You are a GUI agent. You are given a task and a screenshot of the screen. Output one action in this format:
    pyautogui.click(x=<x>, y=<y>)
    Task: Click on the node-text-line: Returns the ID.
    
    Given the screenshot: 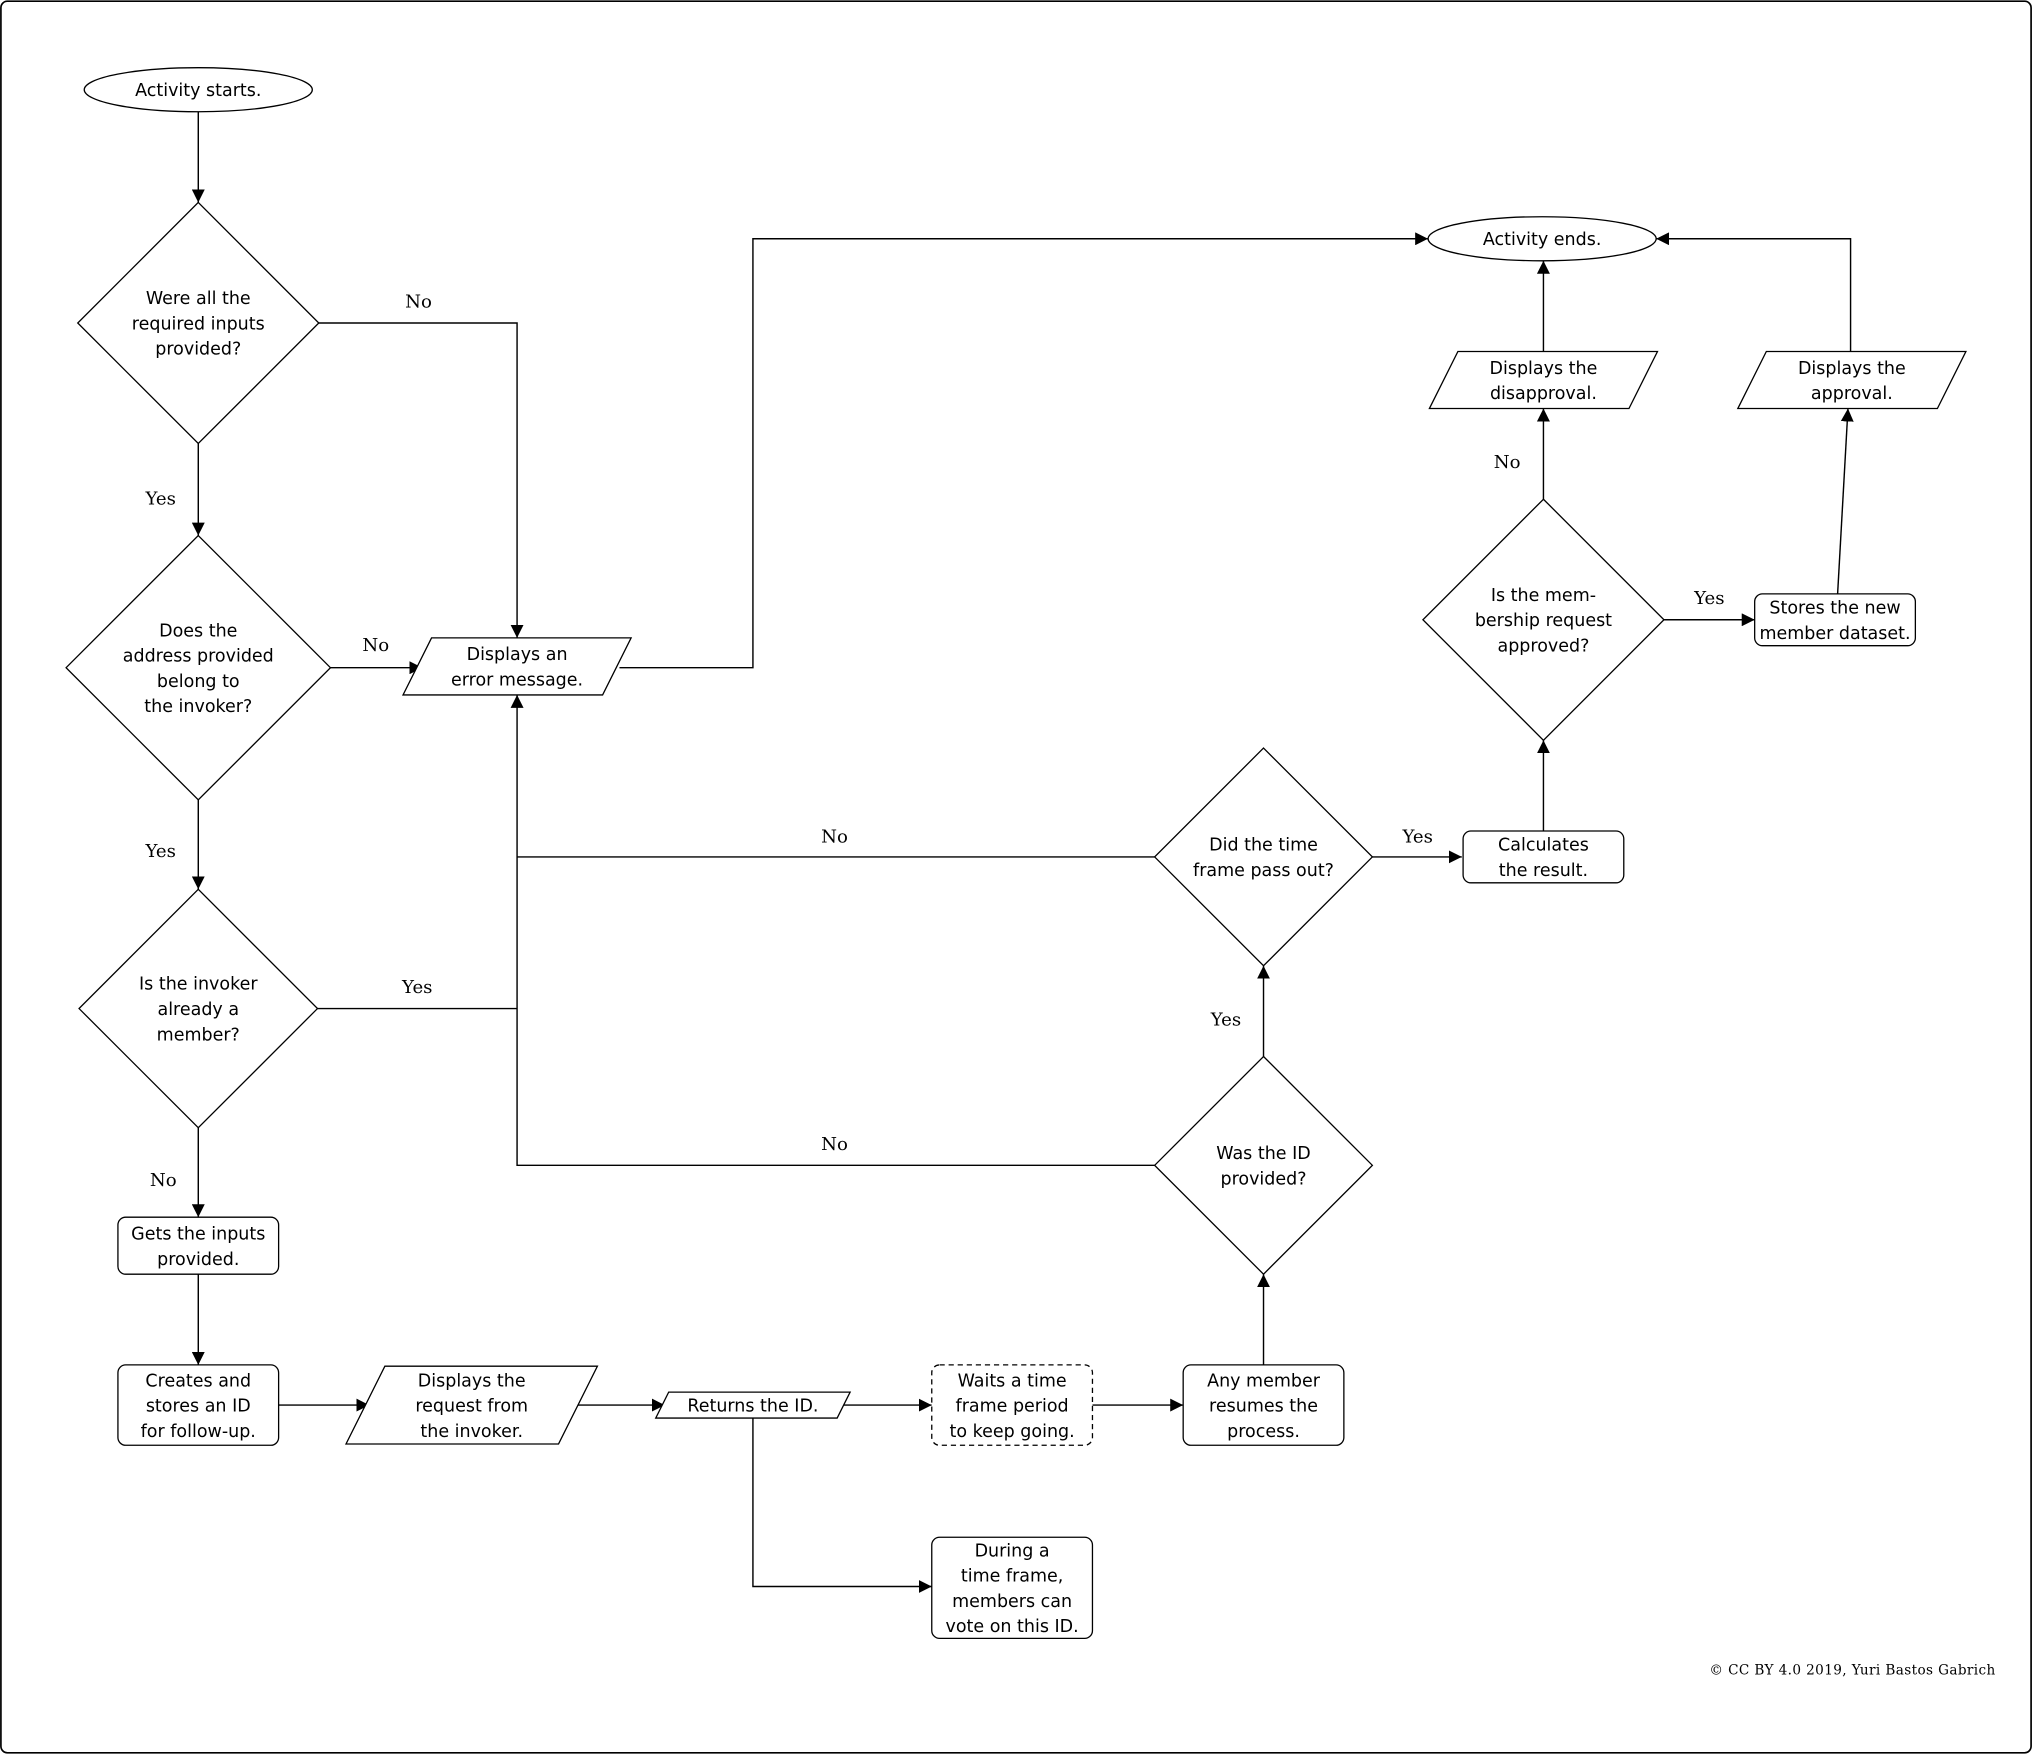 What is the action you would take?
    pyautogui.click(x=752, y=1407)
    